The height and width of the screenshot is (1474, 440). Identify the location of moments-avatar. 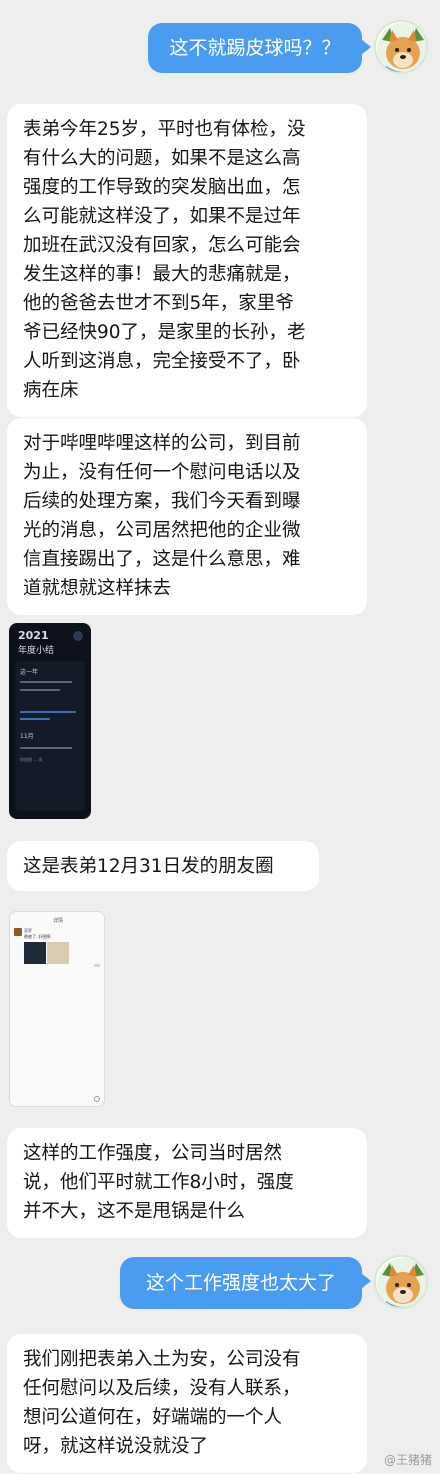
(18, 932).